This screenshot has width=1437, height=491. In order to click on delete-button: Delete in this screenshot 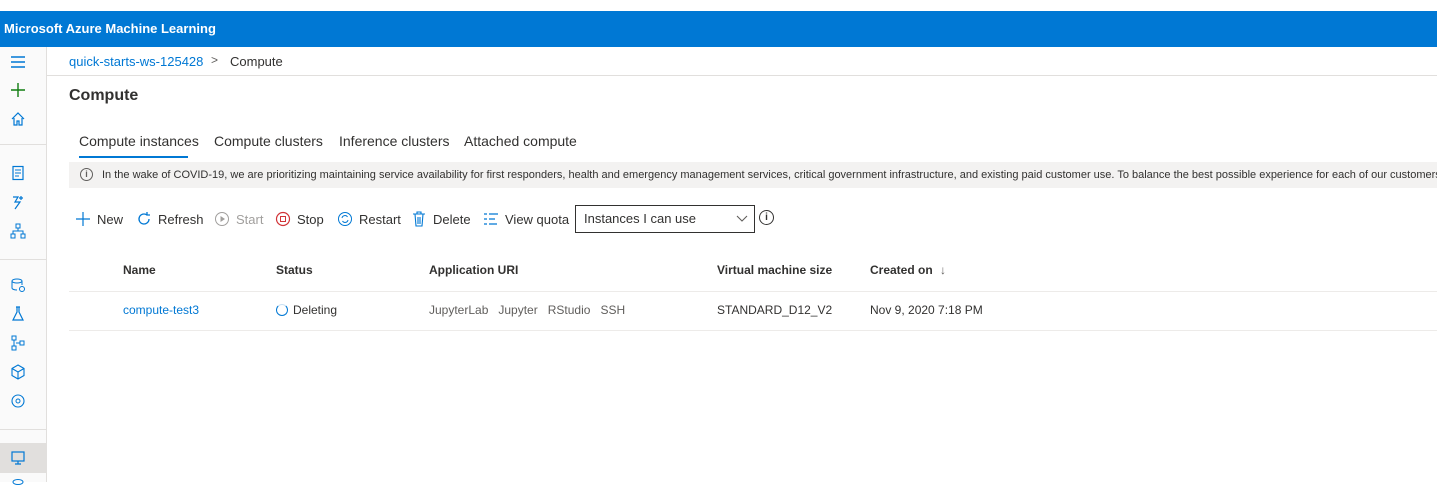, I will do `click(441, 219)`.